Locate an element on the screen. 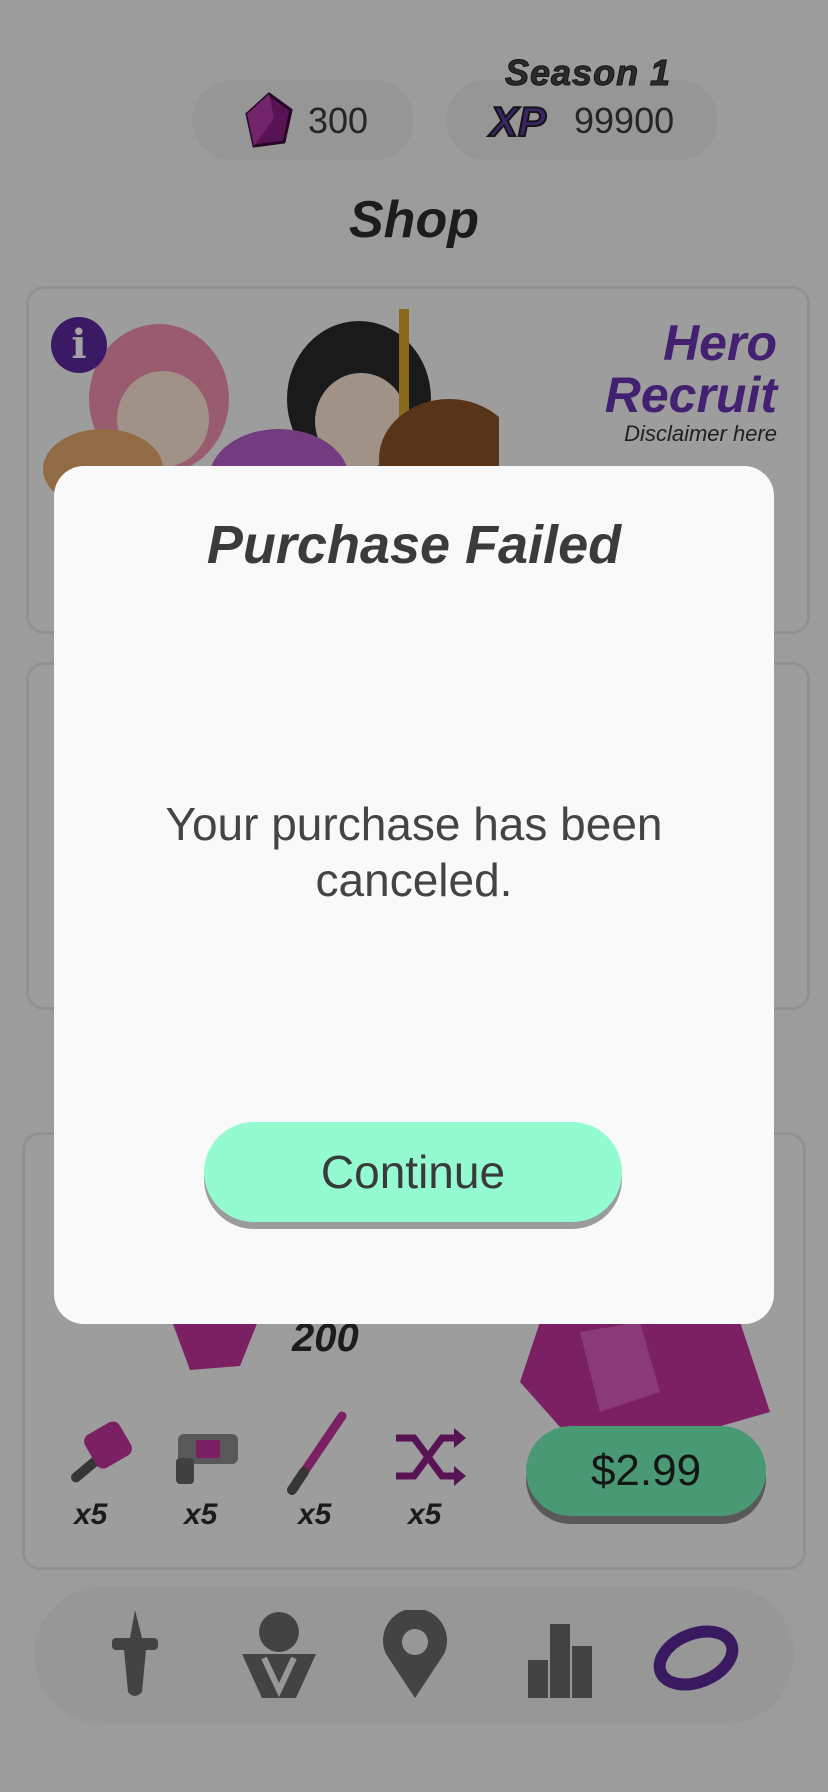  dialog-message: Your purchase has been canceled. is located at coordinates (414, 852).